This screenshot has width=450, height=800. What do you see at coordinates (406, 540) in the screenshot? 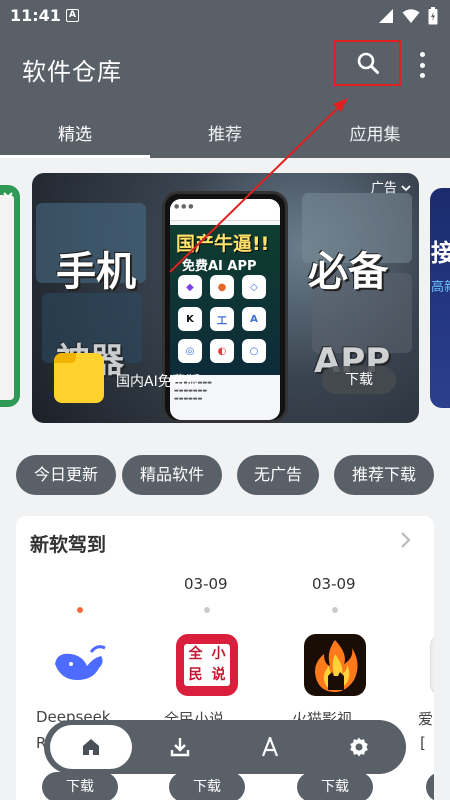
I see `chevron-right-icon` at bounding box center [406, 540].